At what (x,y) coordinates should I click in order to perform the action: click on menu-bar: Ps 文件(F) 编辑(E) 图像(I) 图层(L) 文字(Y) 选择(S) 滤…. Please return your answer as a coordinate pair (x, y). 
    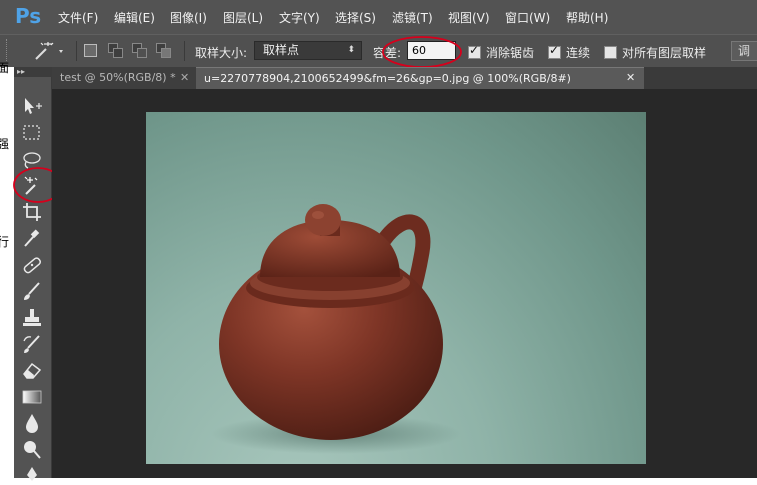
    Looking at the image, I should click on (378, 17).